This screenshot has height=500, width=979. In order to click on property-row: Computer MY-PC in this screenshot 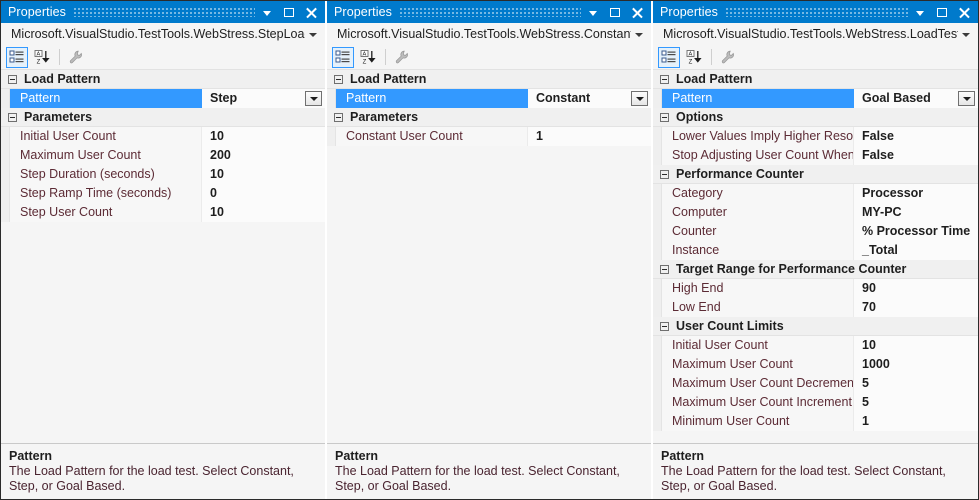, I will do `click(815, 212)`.